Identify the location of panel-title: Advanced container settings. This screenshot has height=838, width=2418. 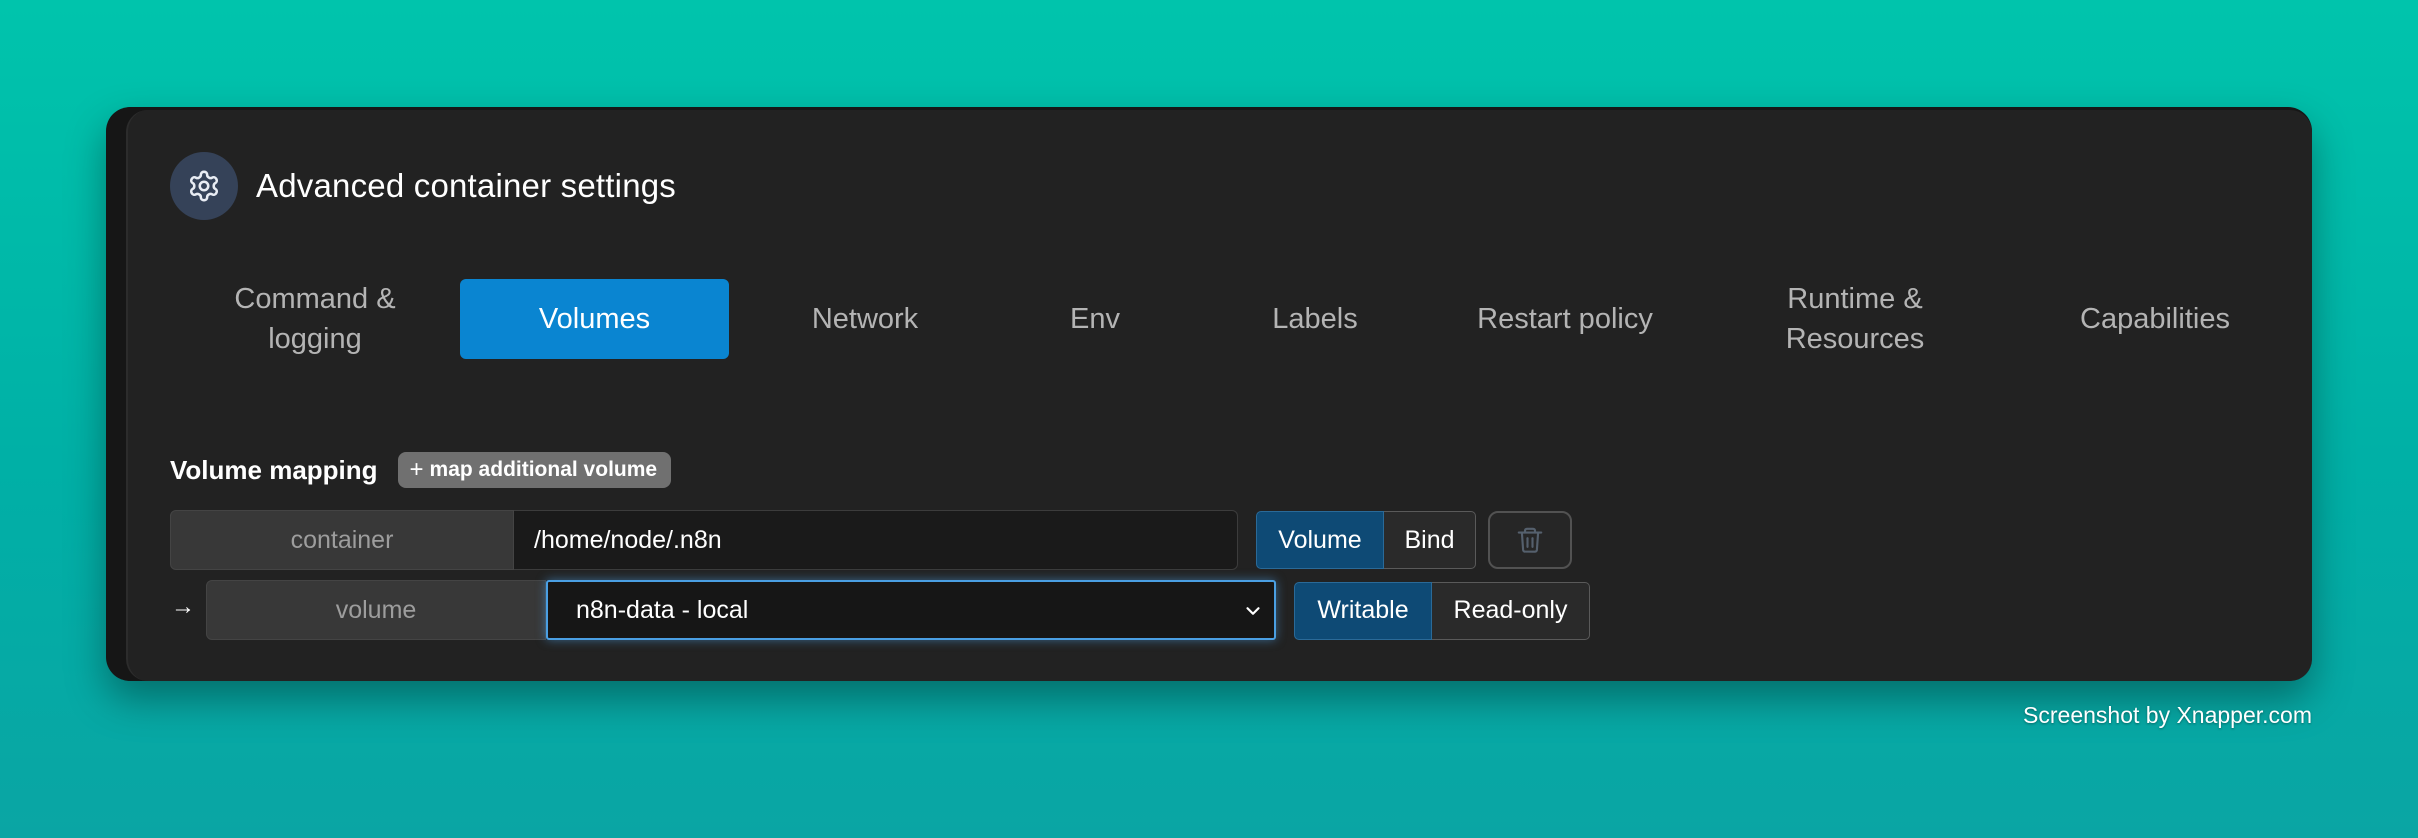
(466, 185).